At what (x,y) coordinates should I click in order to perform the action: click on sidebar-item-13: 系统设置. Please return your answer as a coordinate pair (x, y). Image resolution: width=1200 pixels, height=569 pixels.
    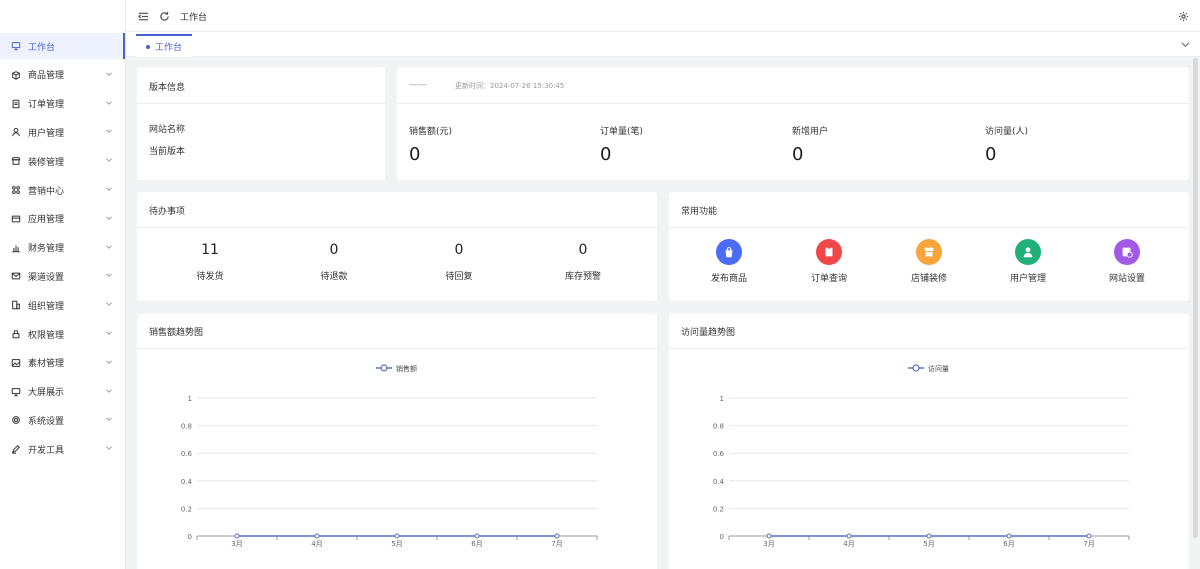
    Looking at the image, I should click on (62, 420).